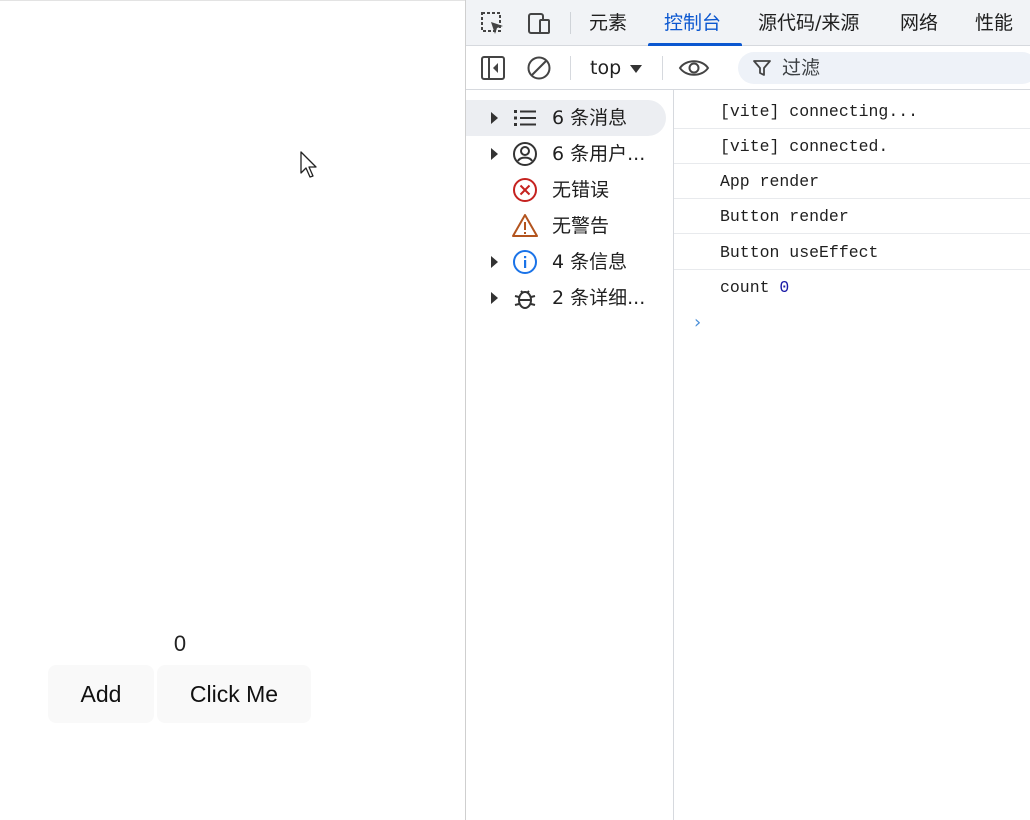 Image resolution: width=1030 pixels, height=820 pixels. What do you see at coordinates (539, 68) in the screenshot?
I see `clear-console-icon` at bounding box center [539, 68].